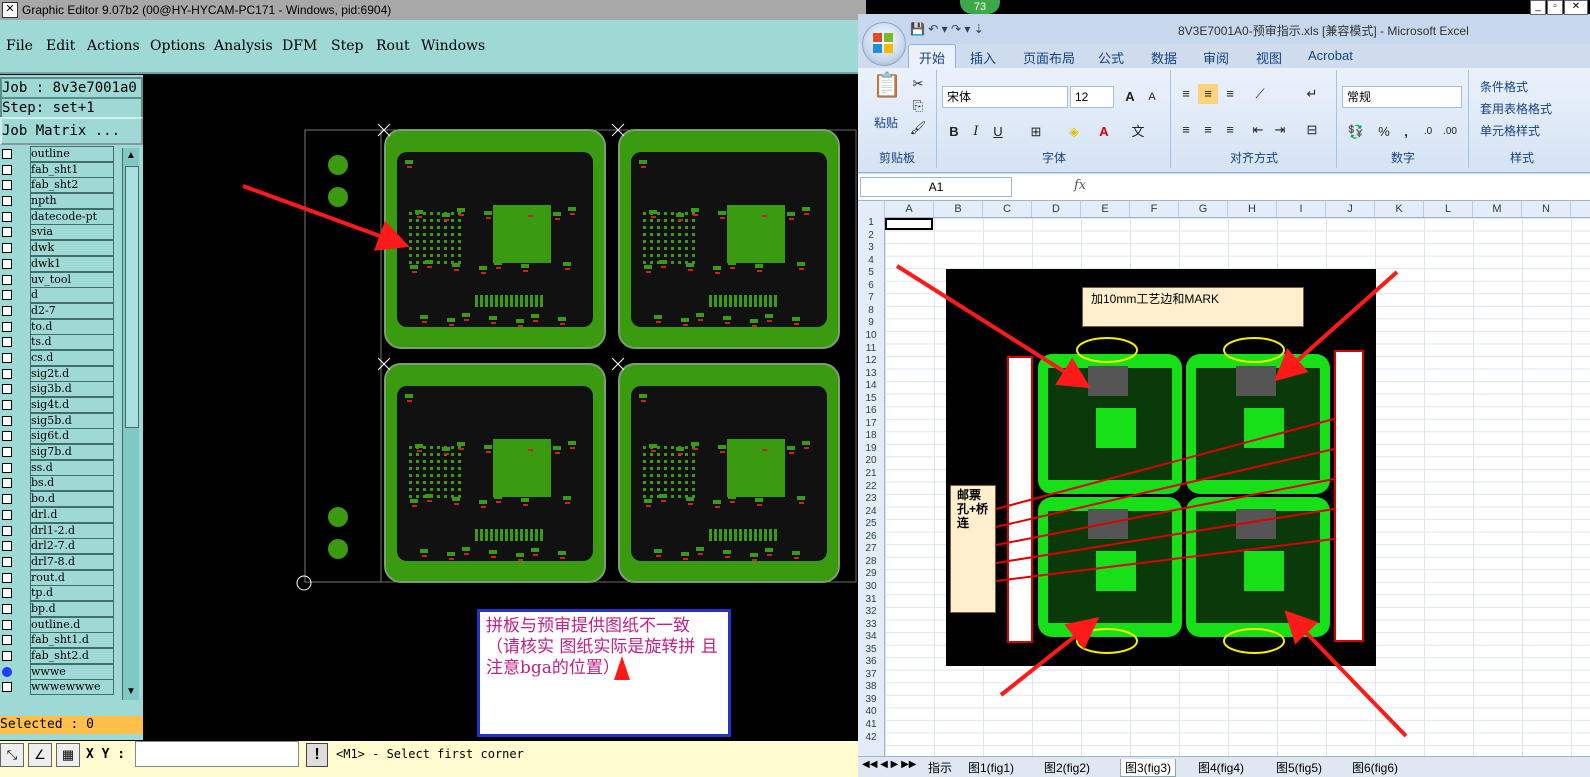  I want to click on arrow-bga, so click(326, 217).